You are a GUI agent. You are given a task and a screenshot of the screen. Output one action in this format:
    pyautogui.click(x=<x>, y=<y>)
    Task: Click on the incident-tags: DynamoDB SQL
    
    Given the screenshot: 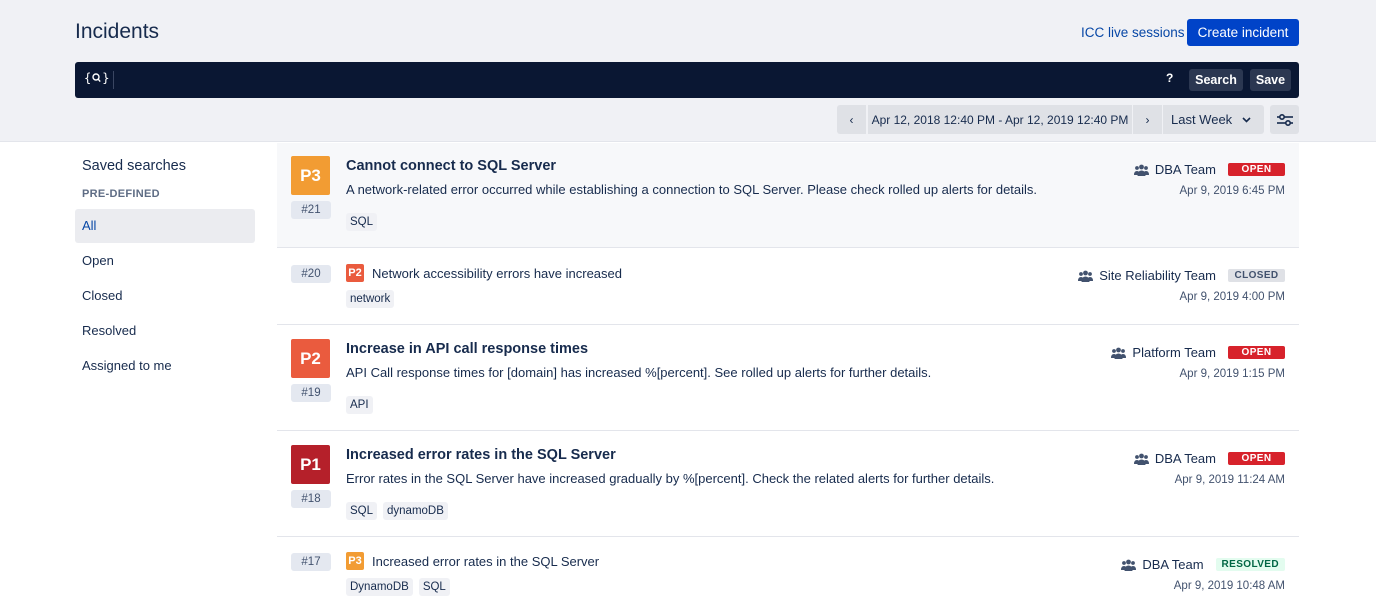 What is the action you would take?
    pyautogui.click(x=398, y=587)
    